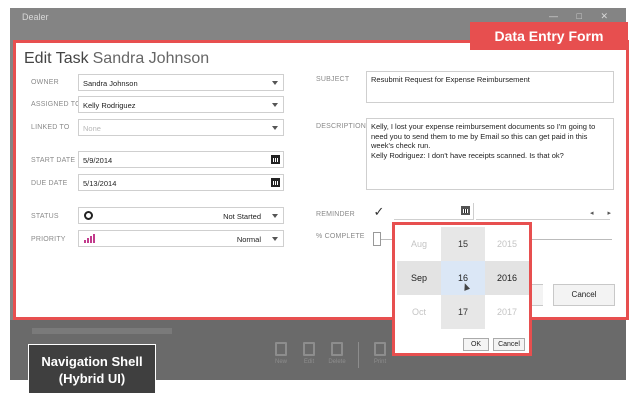 The height and width of the screenshot is (407, 640). I want to click on picker-cancel-button: Cancel, so click(509, 344).